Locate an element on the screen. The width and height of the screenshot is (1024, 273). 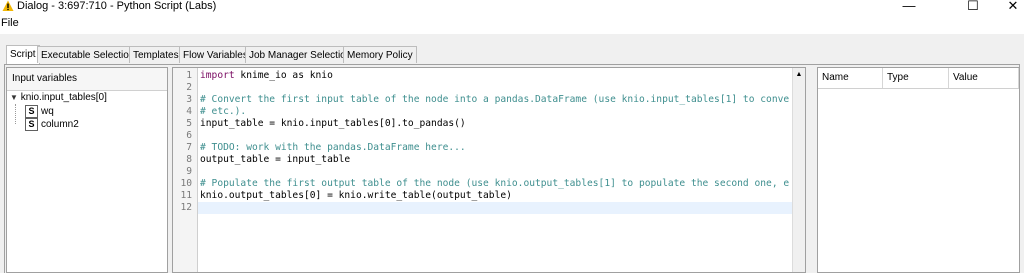
code-content: output_table = input_table is located at coordinates (275, 159).